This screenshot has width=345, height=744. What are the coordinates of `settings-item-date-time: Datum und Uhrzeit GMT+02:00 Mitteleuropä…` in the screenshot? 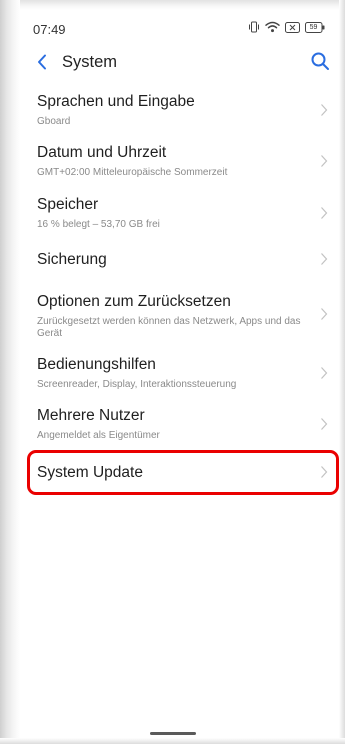 It's located at (180, 164).